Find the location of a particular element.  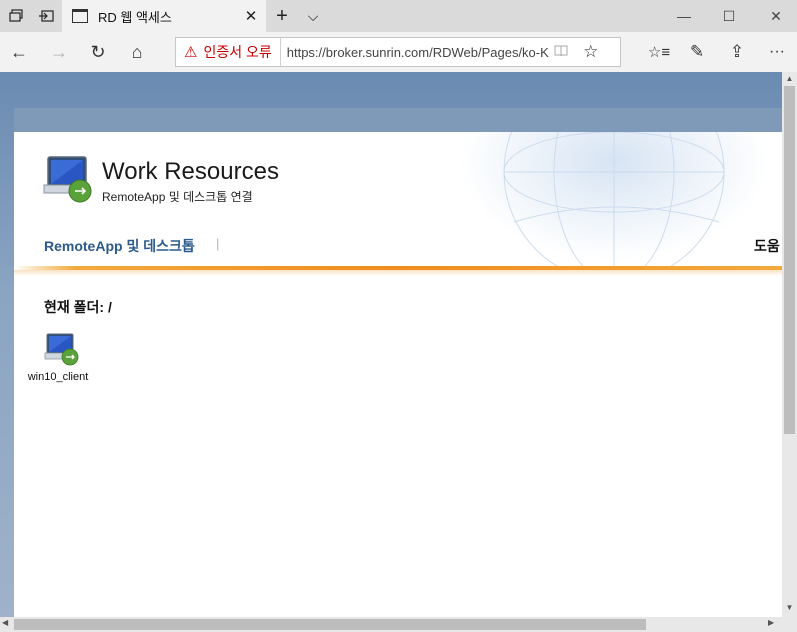

horizontal-scroll-thumb is located at coordinates (330, 624).